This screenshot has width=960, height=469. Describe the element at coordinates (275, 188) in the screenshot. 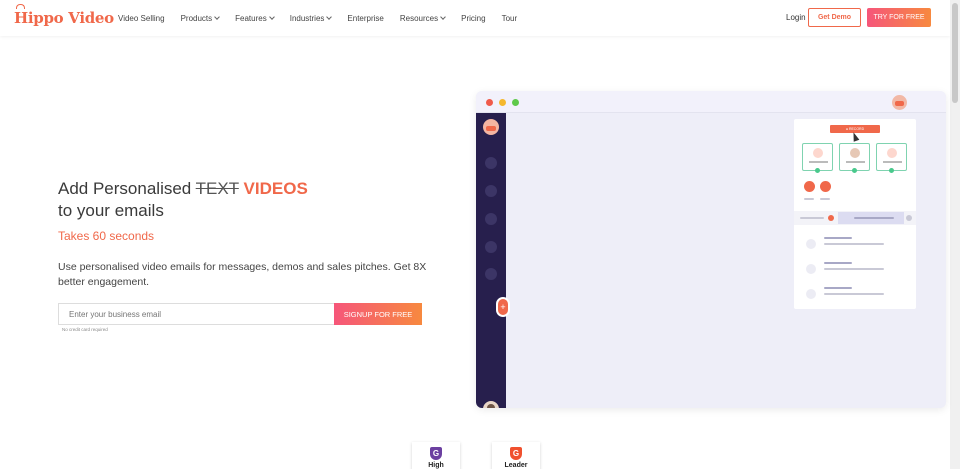

I see `title-accent: VIDEOS` at that location.